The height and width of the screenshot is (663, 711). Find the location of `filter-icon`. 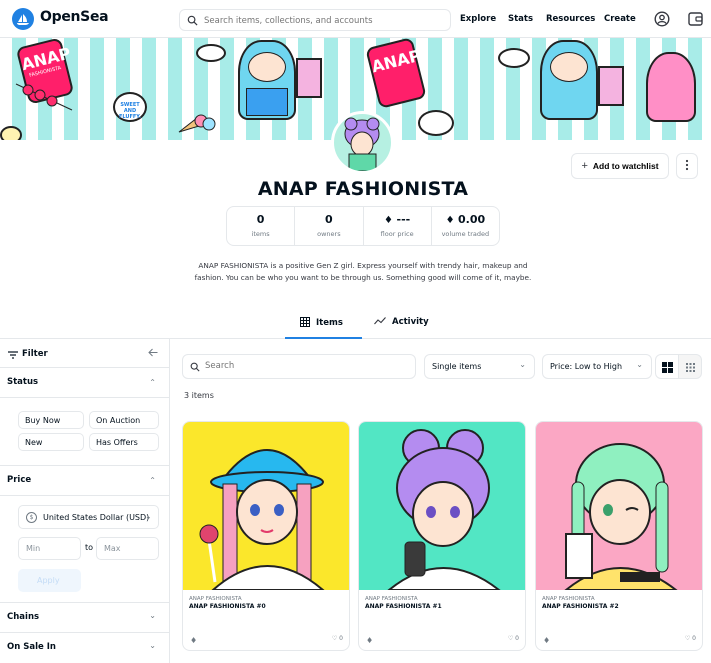

filter-icon is located at coordinates (13, 355).